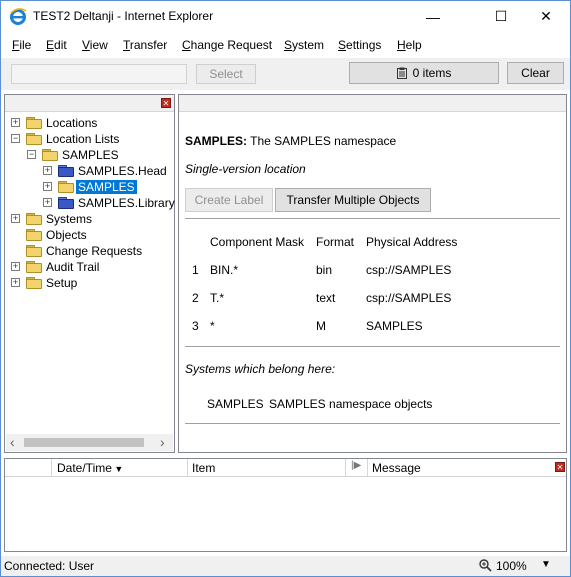 The image size is (571, 577). I want to click on window-title: TEST2 Deltanji - Internet Explorer, so click(123, 16).